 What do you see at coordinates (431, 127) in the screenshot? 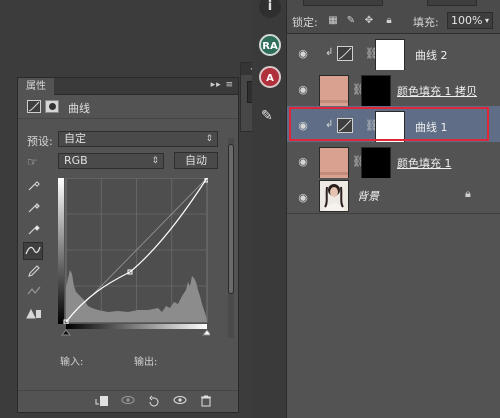
I see `layer-name: 曲线 1` at bounding box center [431, 127].